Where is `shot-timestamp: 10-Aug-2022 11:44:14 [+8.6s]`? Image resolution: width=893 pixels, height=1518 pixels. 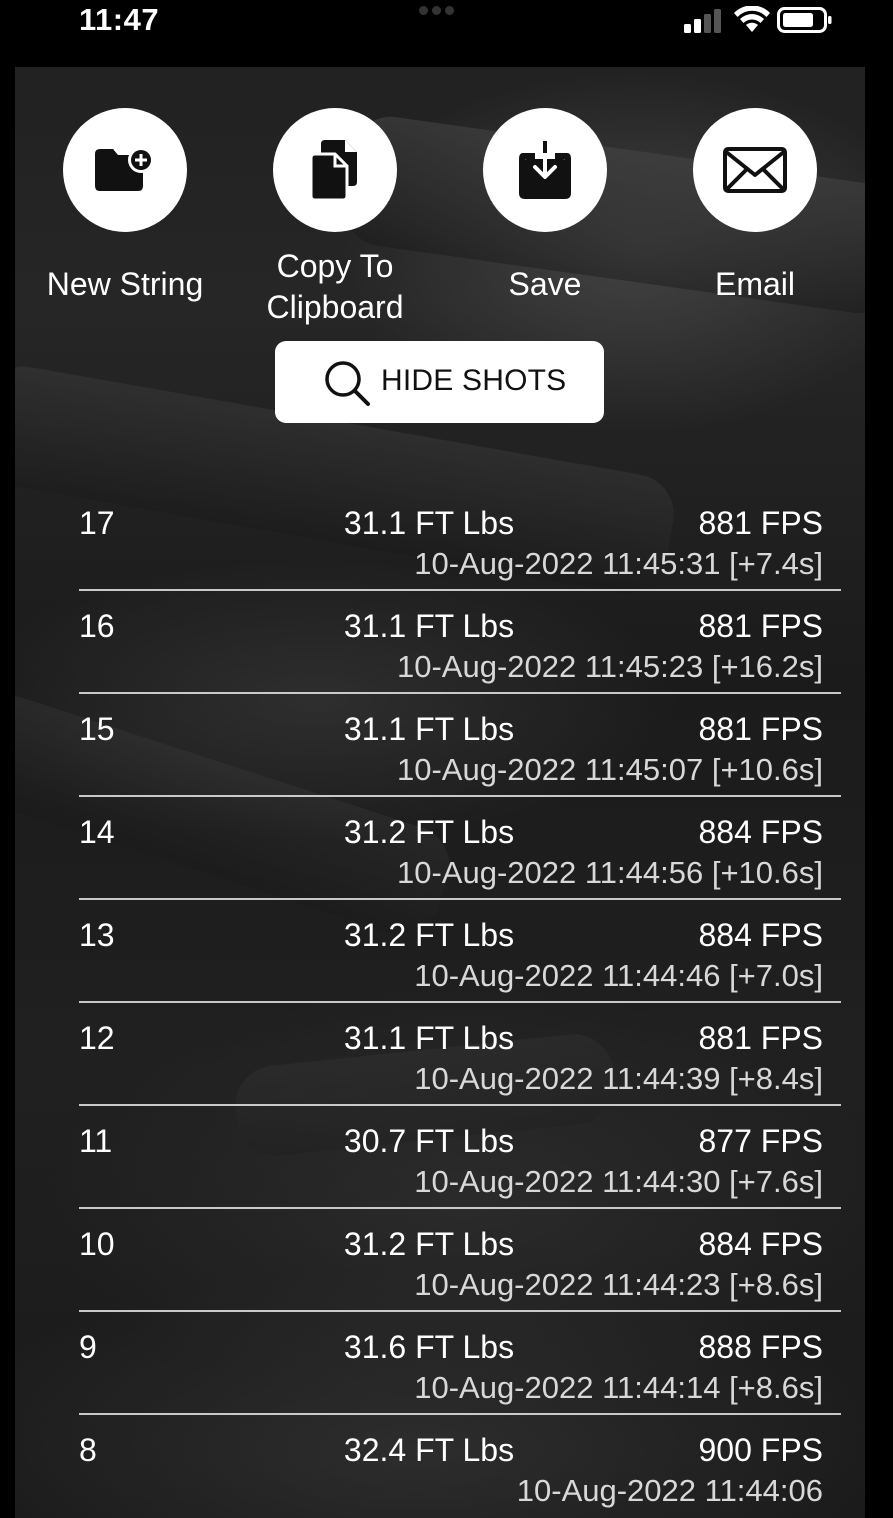 shot-timestamp: 10-Aug-2022 11:44:14 [+8.6s] is located at coordinates (618, 1387).